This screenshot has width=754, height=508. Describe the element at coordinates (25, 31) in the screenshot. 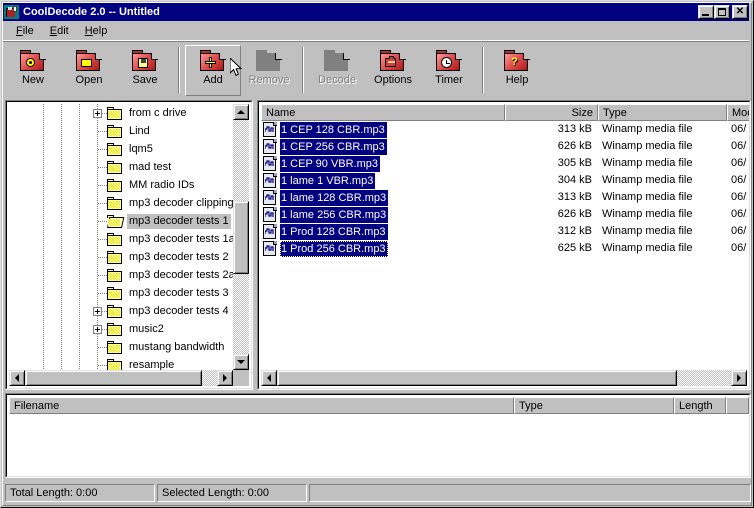

I see `menu-item-file: File` at that location.